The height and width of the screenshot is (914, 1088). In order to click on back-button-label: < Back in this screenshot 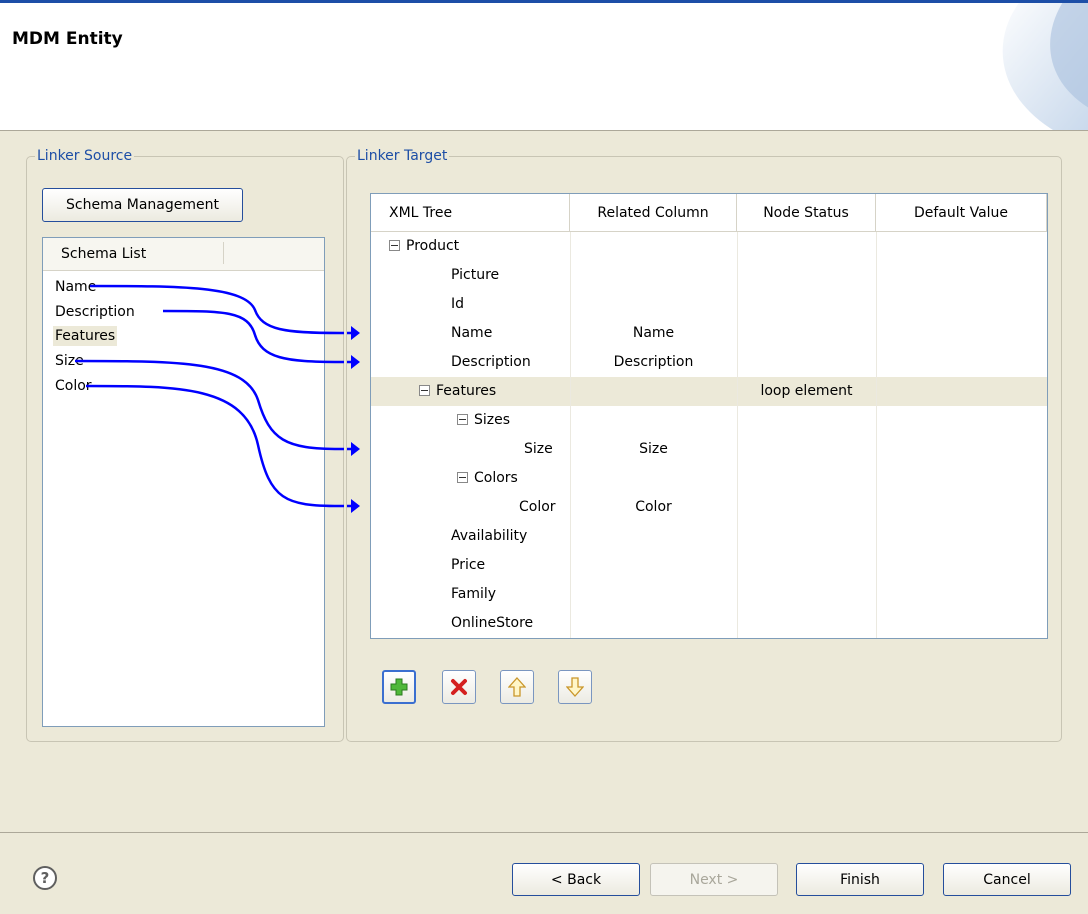, I will do `click(576, 879)`.